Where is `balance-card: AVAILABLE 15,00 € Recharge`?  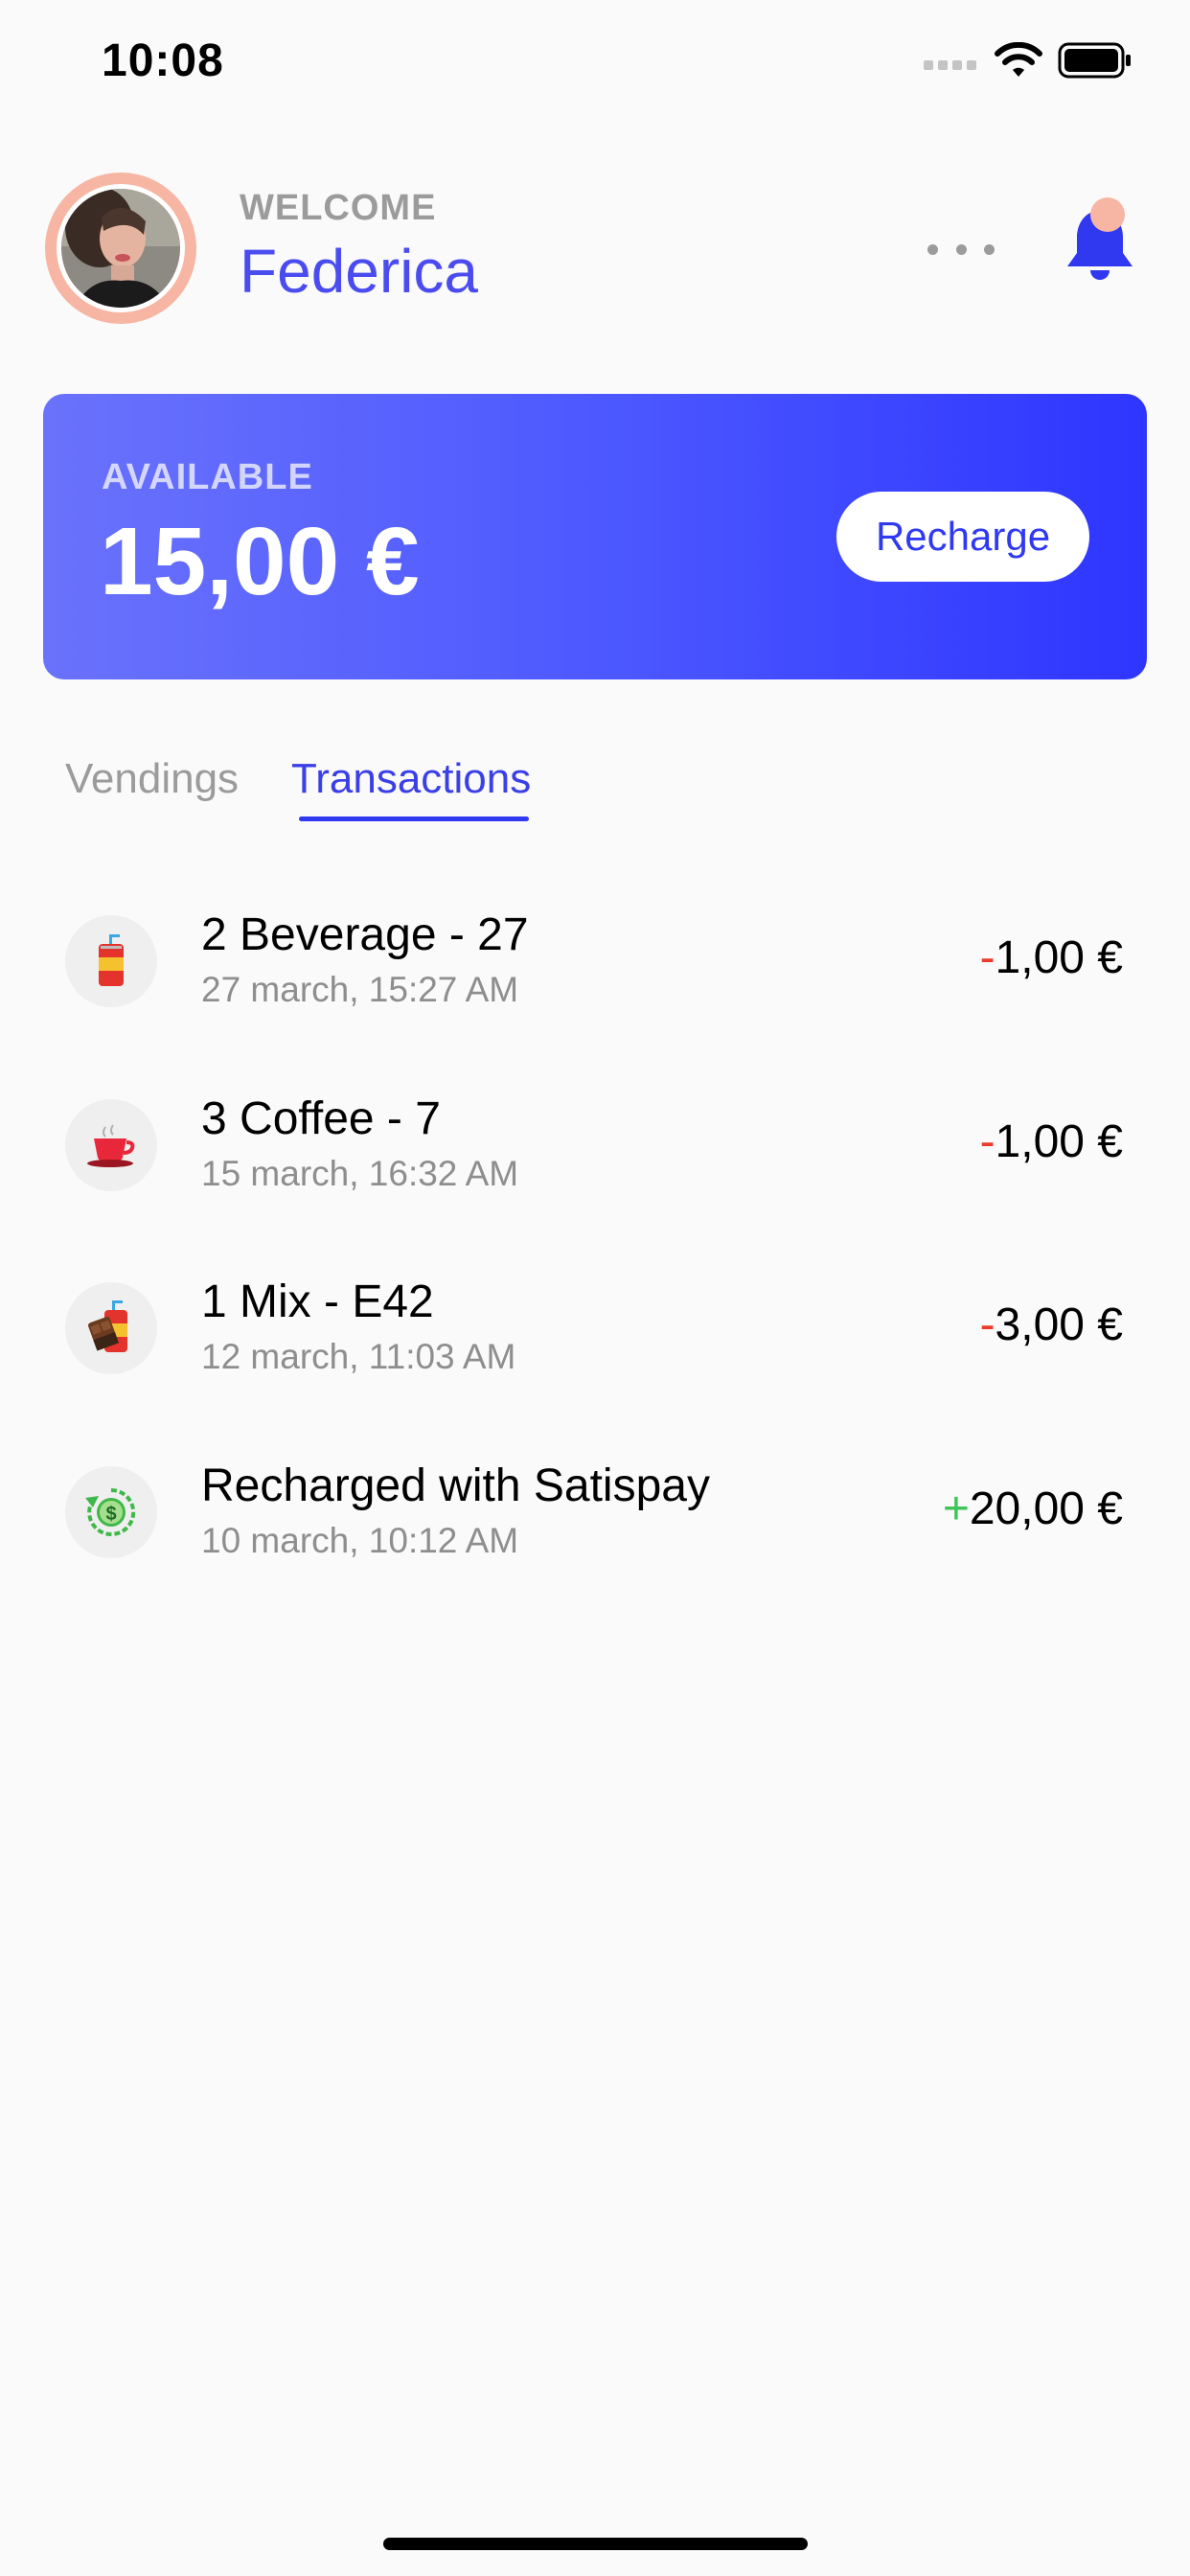 balance-card: AVAILABLE 15,00 € Recharge is located at coordinates (595, 536).